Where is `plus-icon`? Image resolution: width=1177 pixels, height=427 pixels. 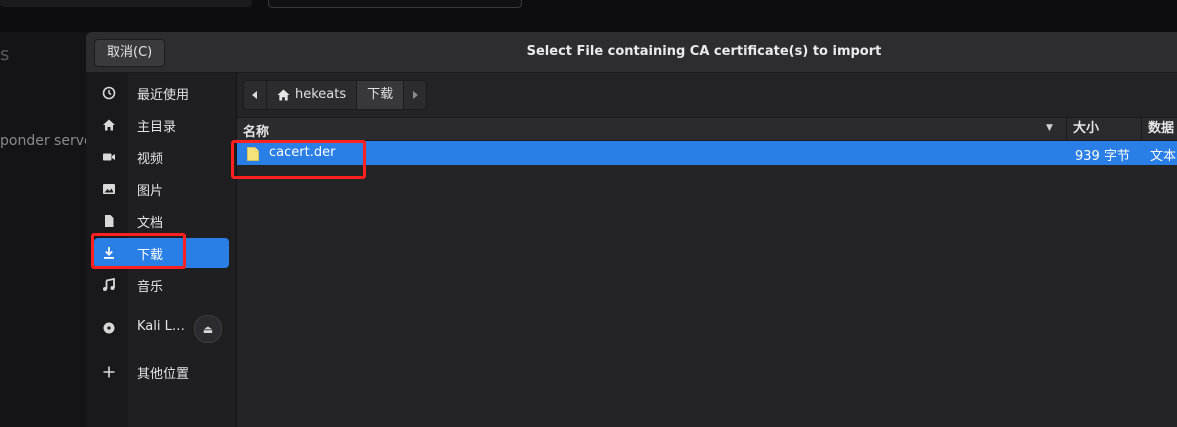 plus-icon is located at coordinates (109, 372).